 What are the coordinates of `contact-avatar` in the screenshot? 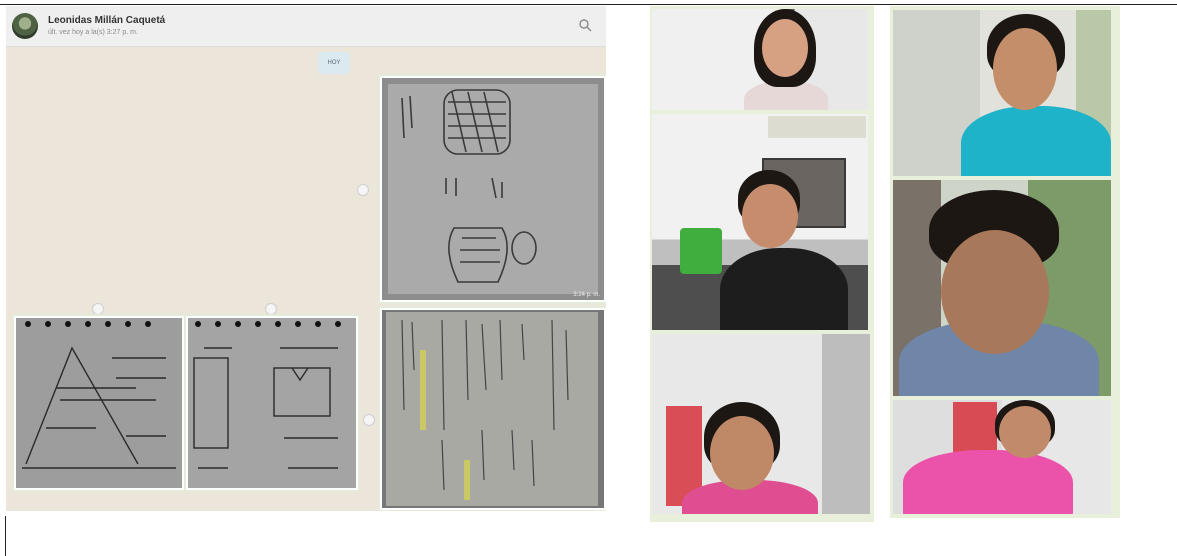 It's located at (25, 26).